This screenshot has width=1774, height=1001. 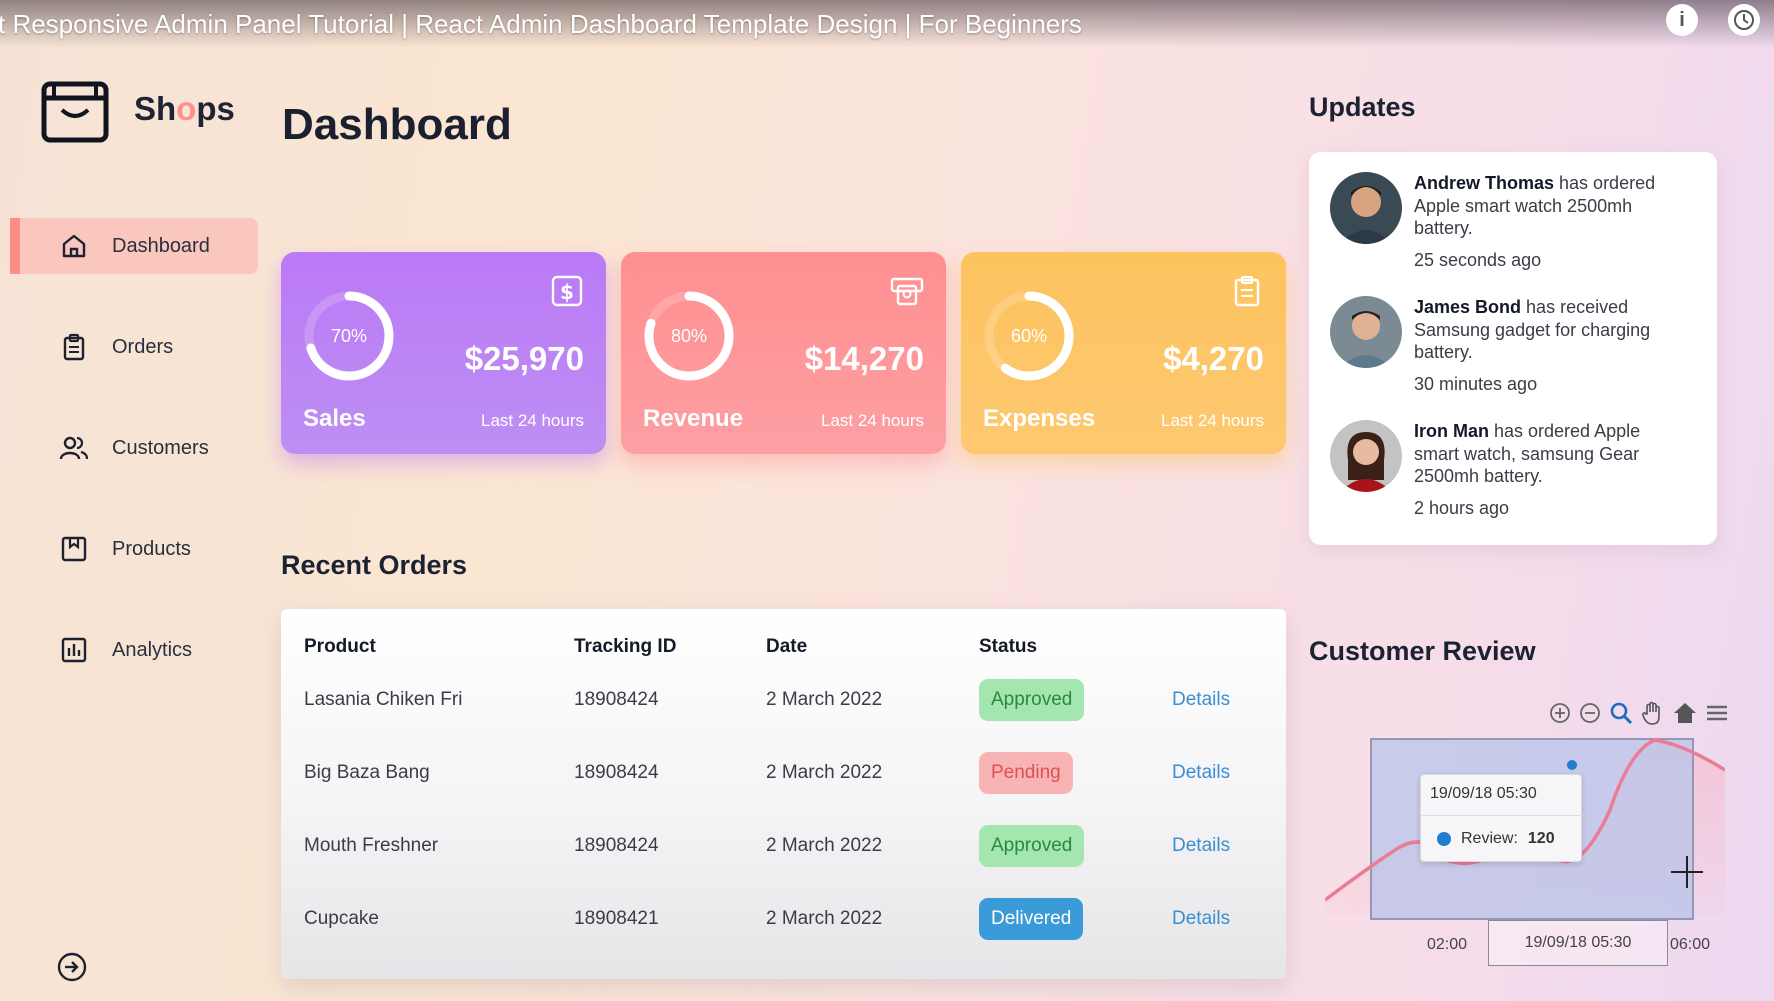 I want to click on column-header: Date, so click(x=872, y=647).